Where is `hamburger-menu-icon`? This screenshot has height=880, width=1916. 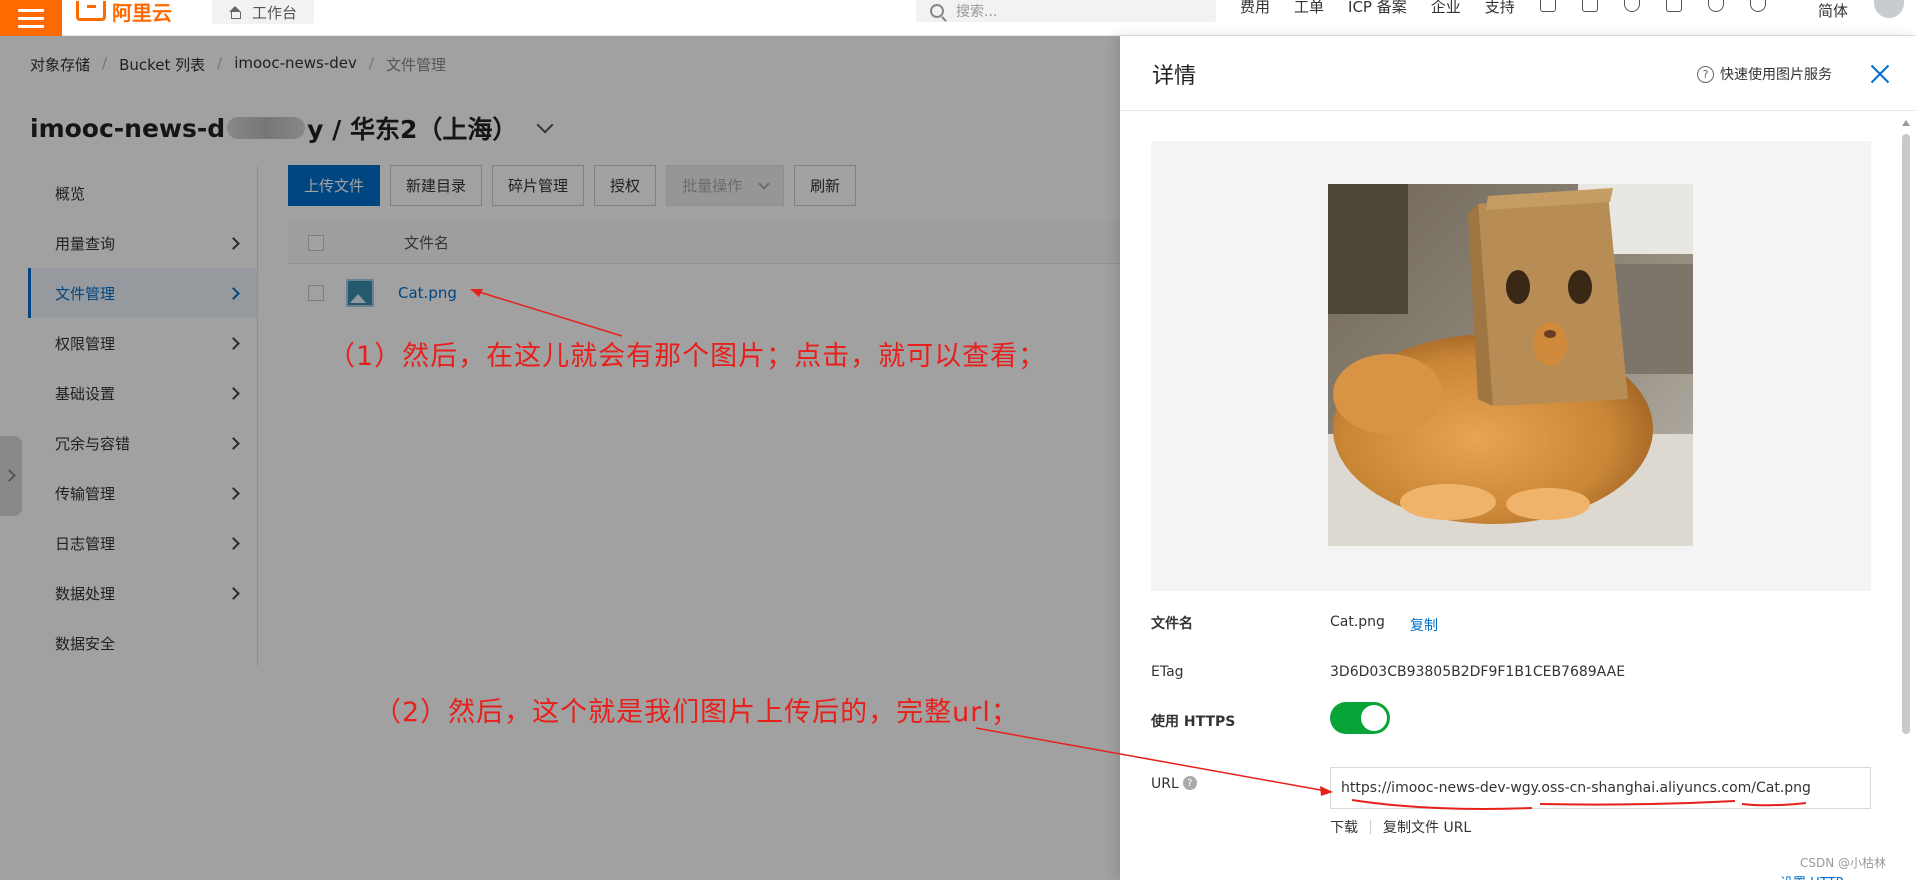
hamburger-menu-icon is located at coordinates (31, 18).